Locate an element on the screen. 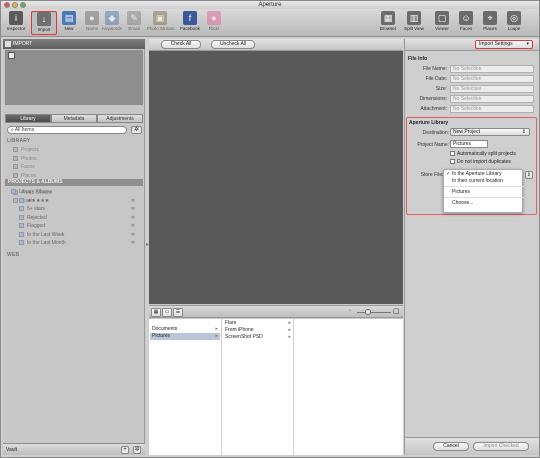 This screenshot has width=540, height=458. toolbar-import-button: ↓ Import is located at coordinates (44, 23).